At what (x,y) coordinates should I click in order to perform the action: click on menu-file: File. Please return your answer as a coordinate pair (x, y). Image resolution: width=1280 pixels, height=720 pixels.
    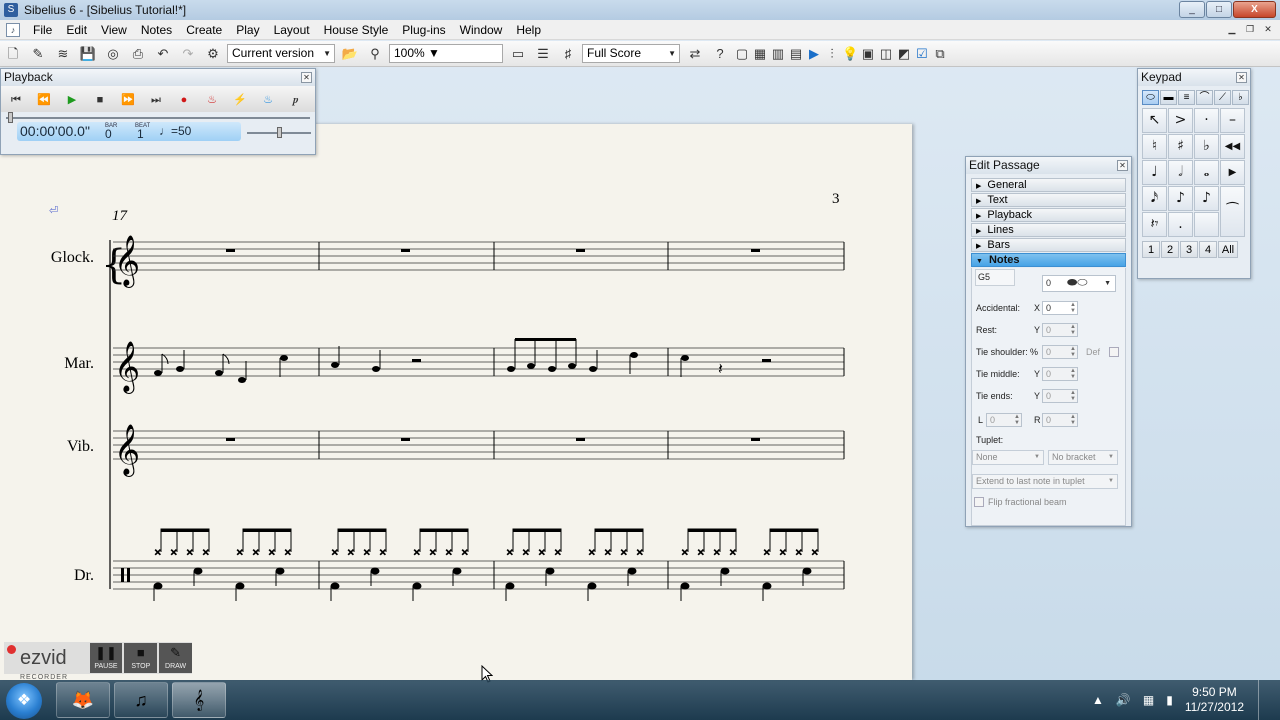
    Looking at the image, I should click on (42, 30).